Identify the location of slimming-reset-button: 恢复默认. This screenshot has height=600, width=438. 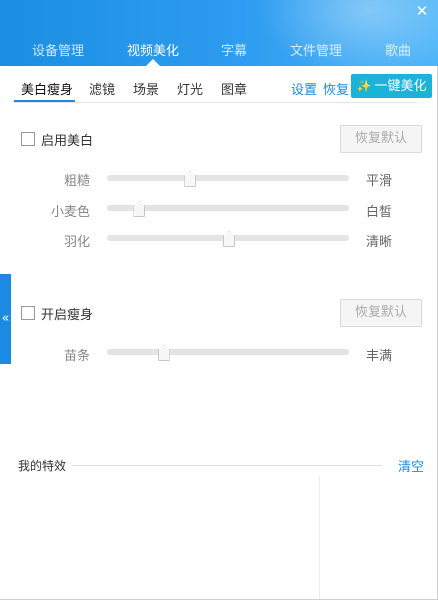
(381, 313).